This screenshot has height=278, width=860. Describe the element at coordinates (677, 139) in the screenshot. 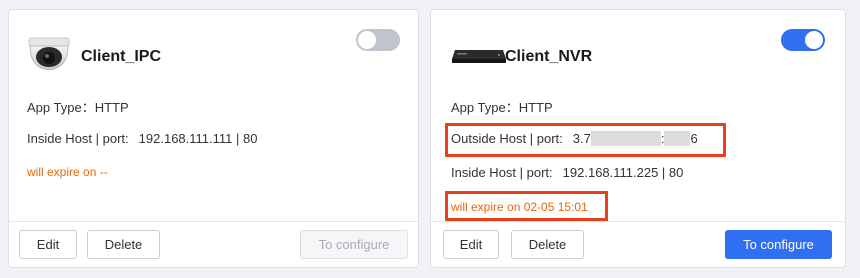

I see `masked-port-block` at that location.